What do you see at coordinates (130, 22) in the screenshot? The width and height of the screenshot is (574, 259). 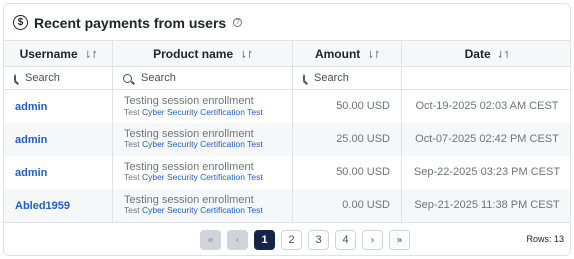 I see `card-title: Recent payments from users` at bounding box center [130, 22].